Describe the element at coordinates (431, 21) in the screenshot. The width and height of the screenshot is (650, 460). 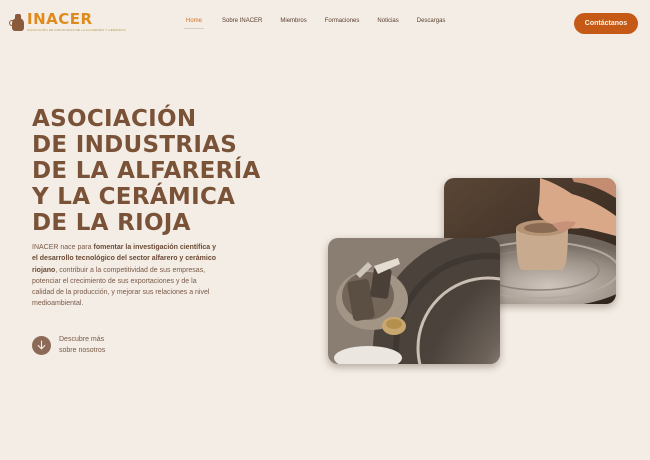
I see `nav-descargas: Descargas` at that location.